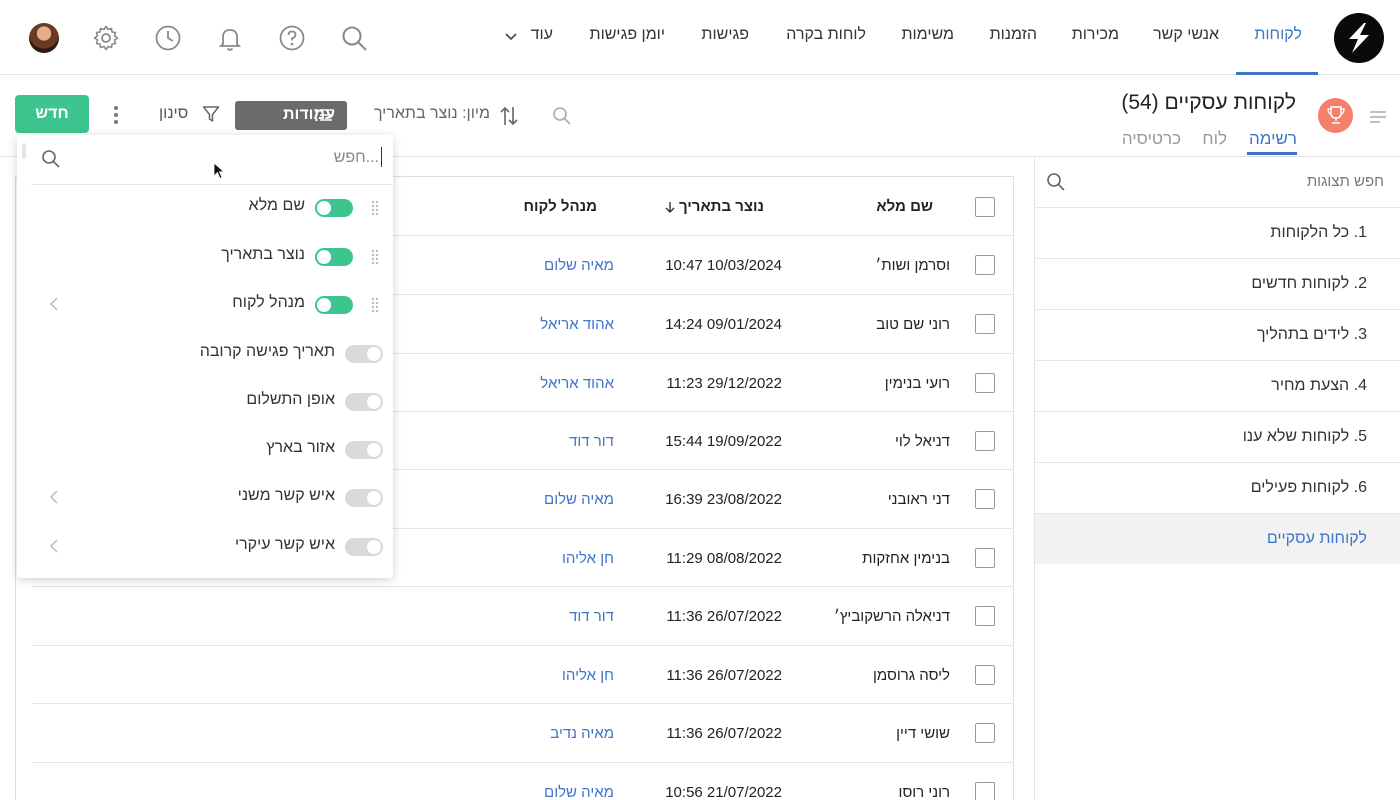 This screenshot has height=800, width=1400. What do you see at coordinates (1151, 139) in the screenshot?
I see `tab-cards: כרטיסיה` at bounding box center [1151, 139].